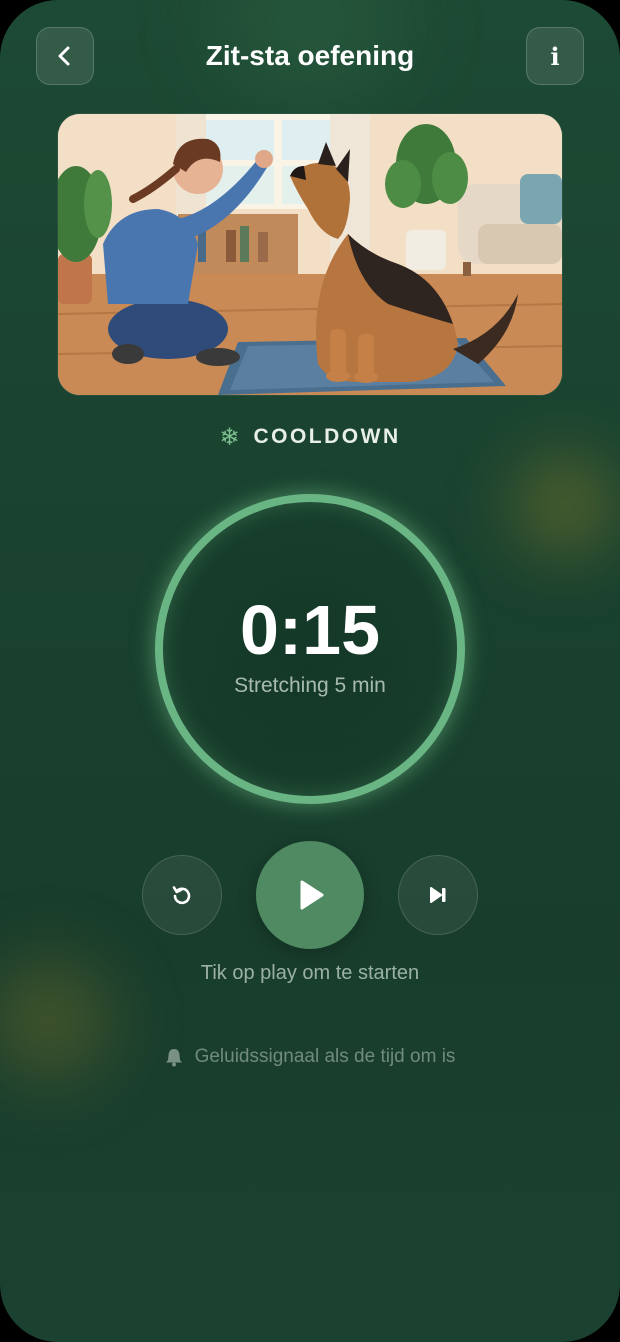 The height and width of the screenshot is (1342, 620). I want to click on timer-value: 0:15, so click(310, 630).